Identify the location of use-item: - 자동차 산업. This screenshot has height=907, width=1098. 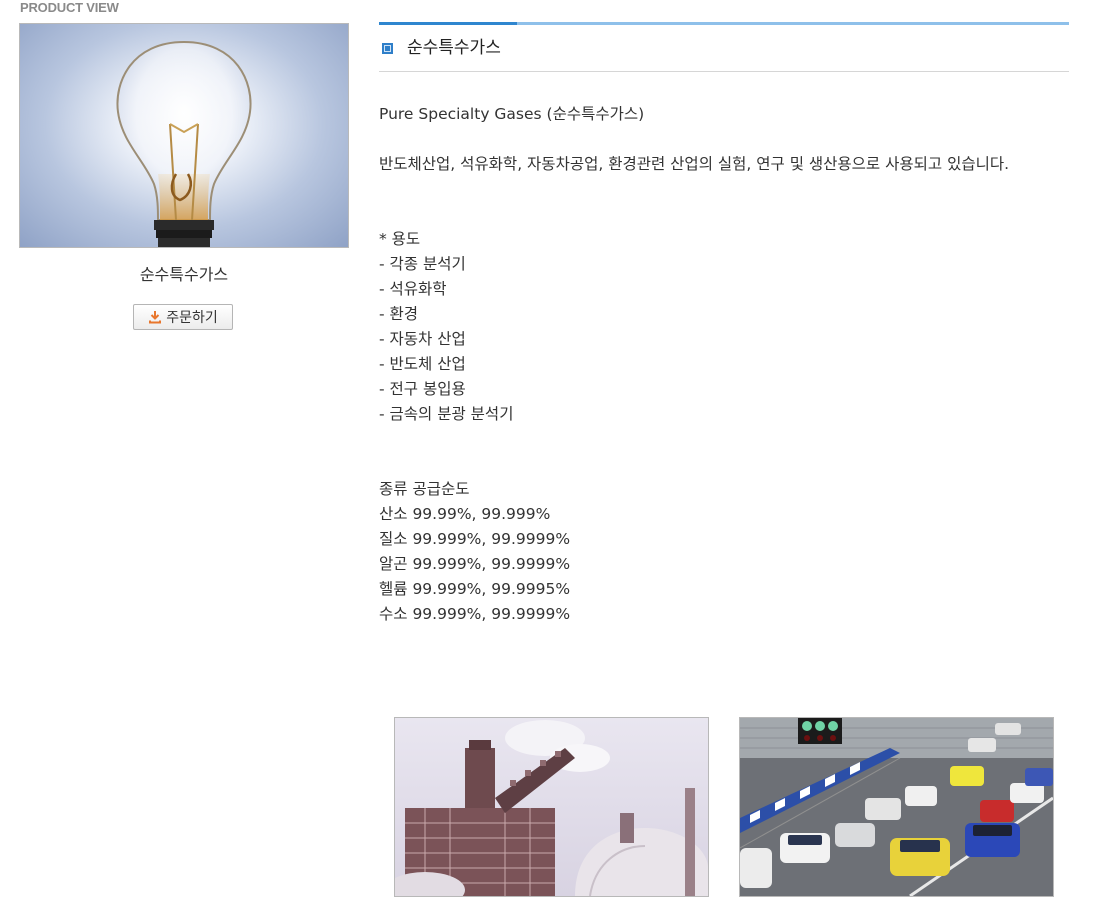
(422, 339).